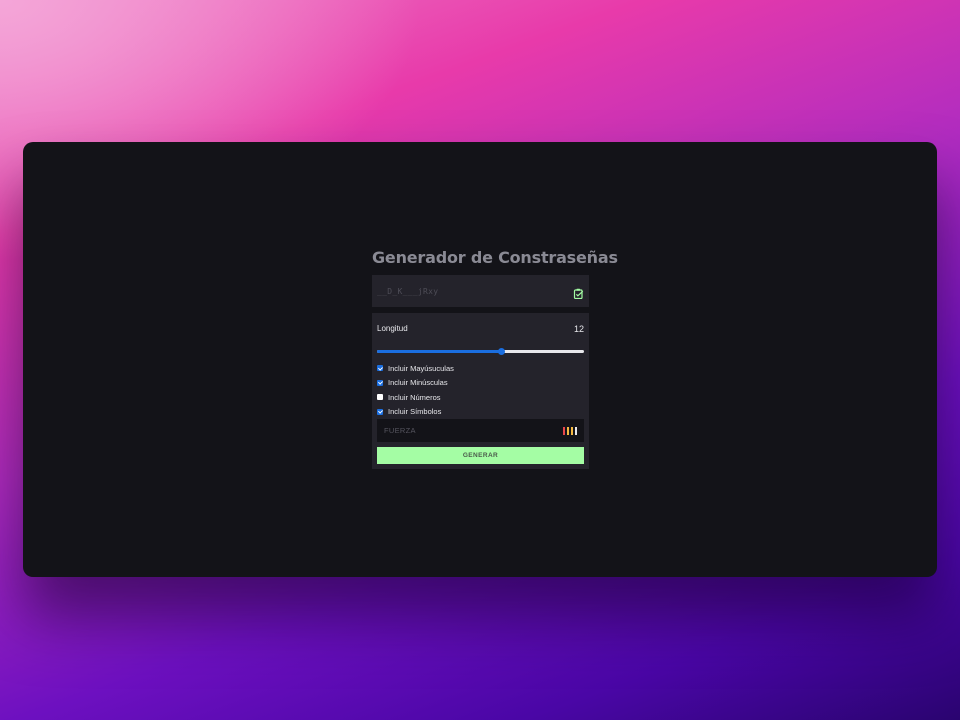  I want to click on option-uppercase: Incluir Mayúsuculas, so click(415, 368).